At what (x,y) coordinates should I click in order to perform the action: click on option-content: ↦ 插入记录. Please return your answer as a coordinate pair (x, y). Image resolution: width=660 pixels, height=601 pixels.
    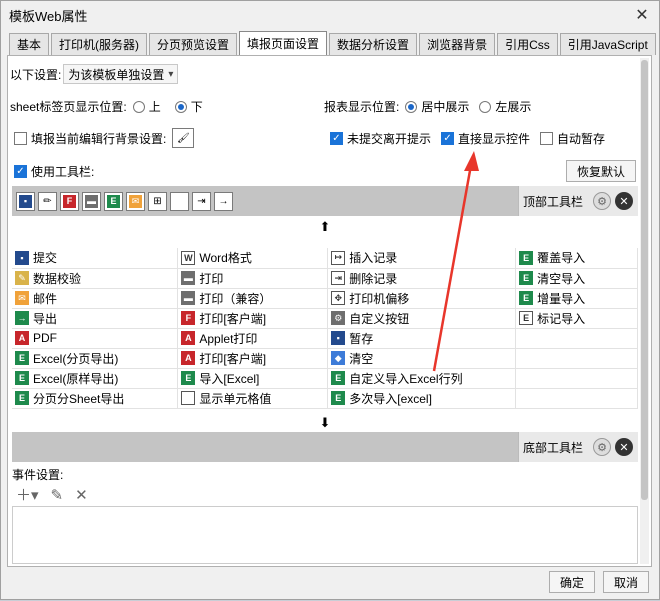
    Looking at the image, I should click on (421, 257).